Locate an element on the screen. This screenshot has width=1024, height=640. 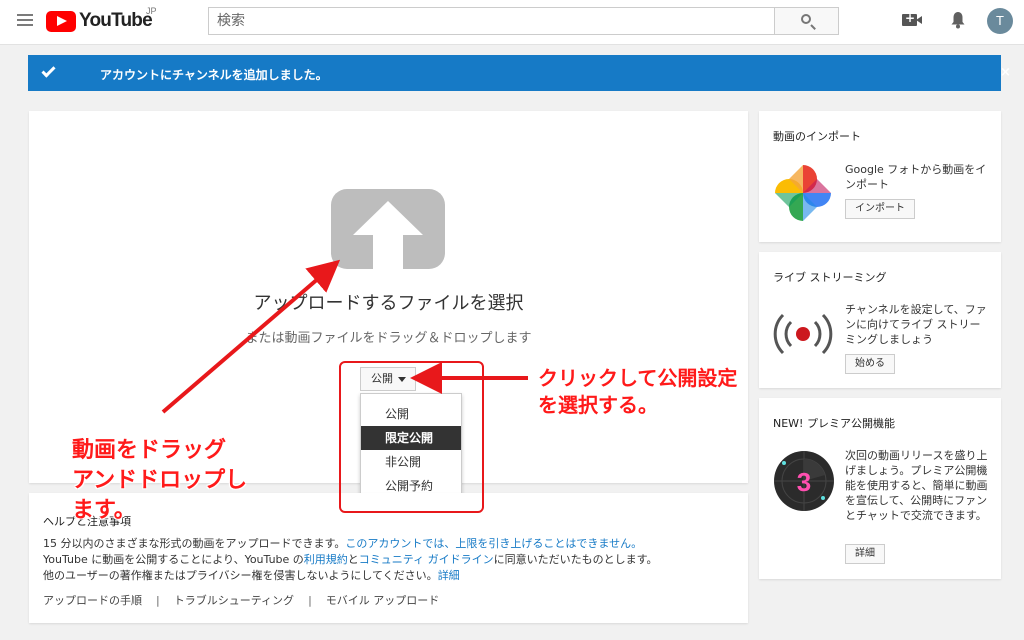
annotation-click-privacy: クリックして公開設定 を選択する。 is located at coordinates (637, 392).